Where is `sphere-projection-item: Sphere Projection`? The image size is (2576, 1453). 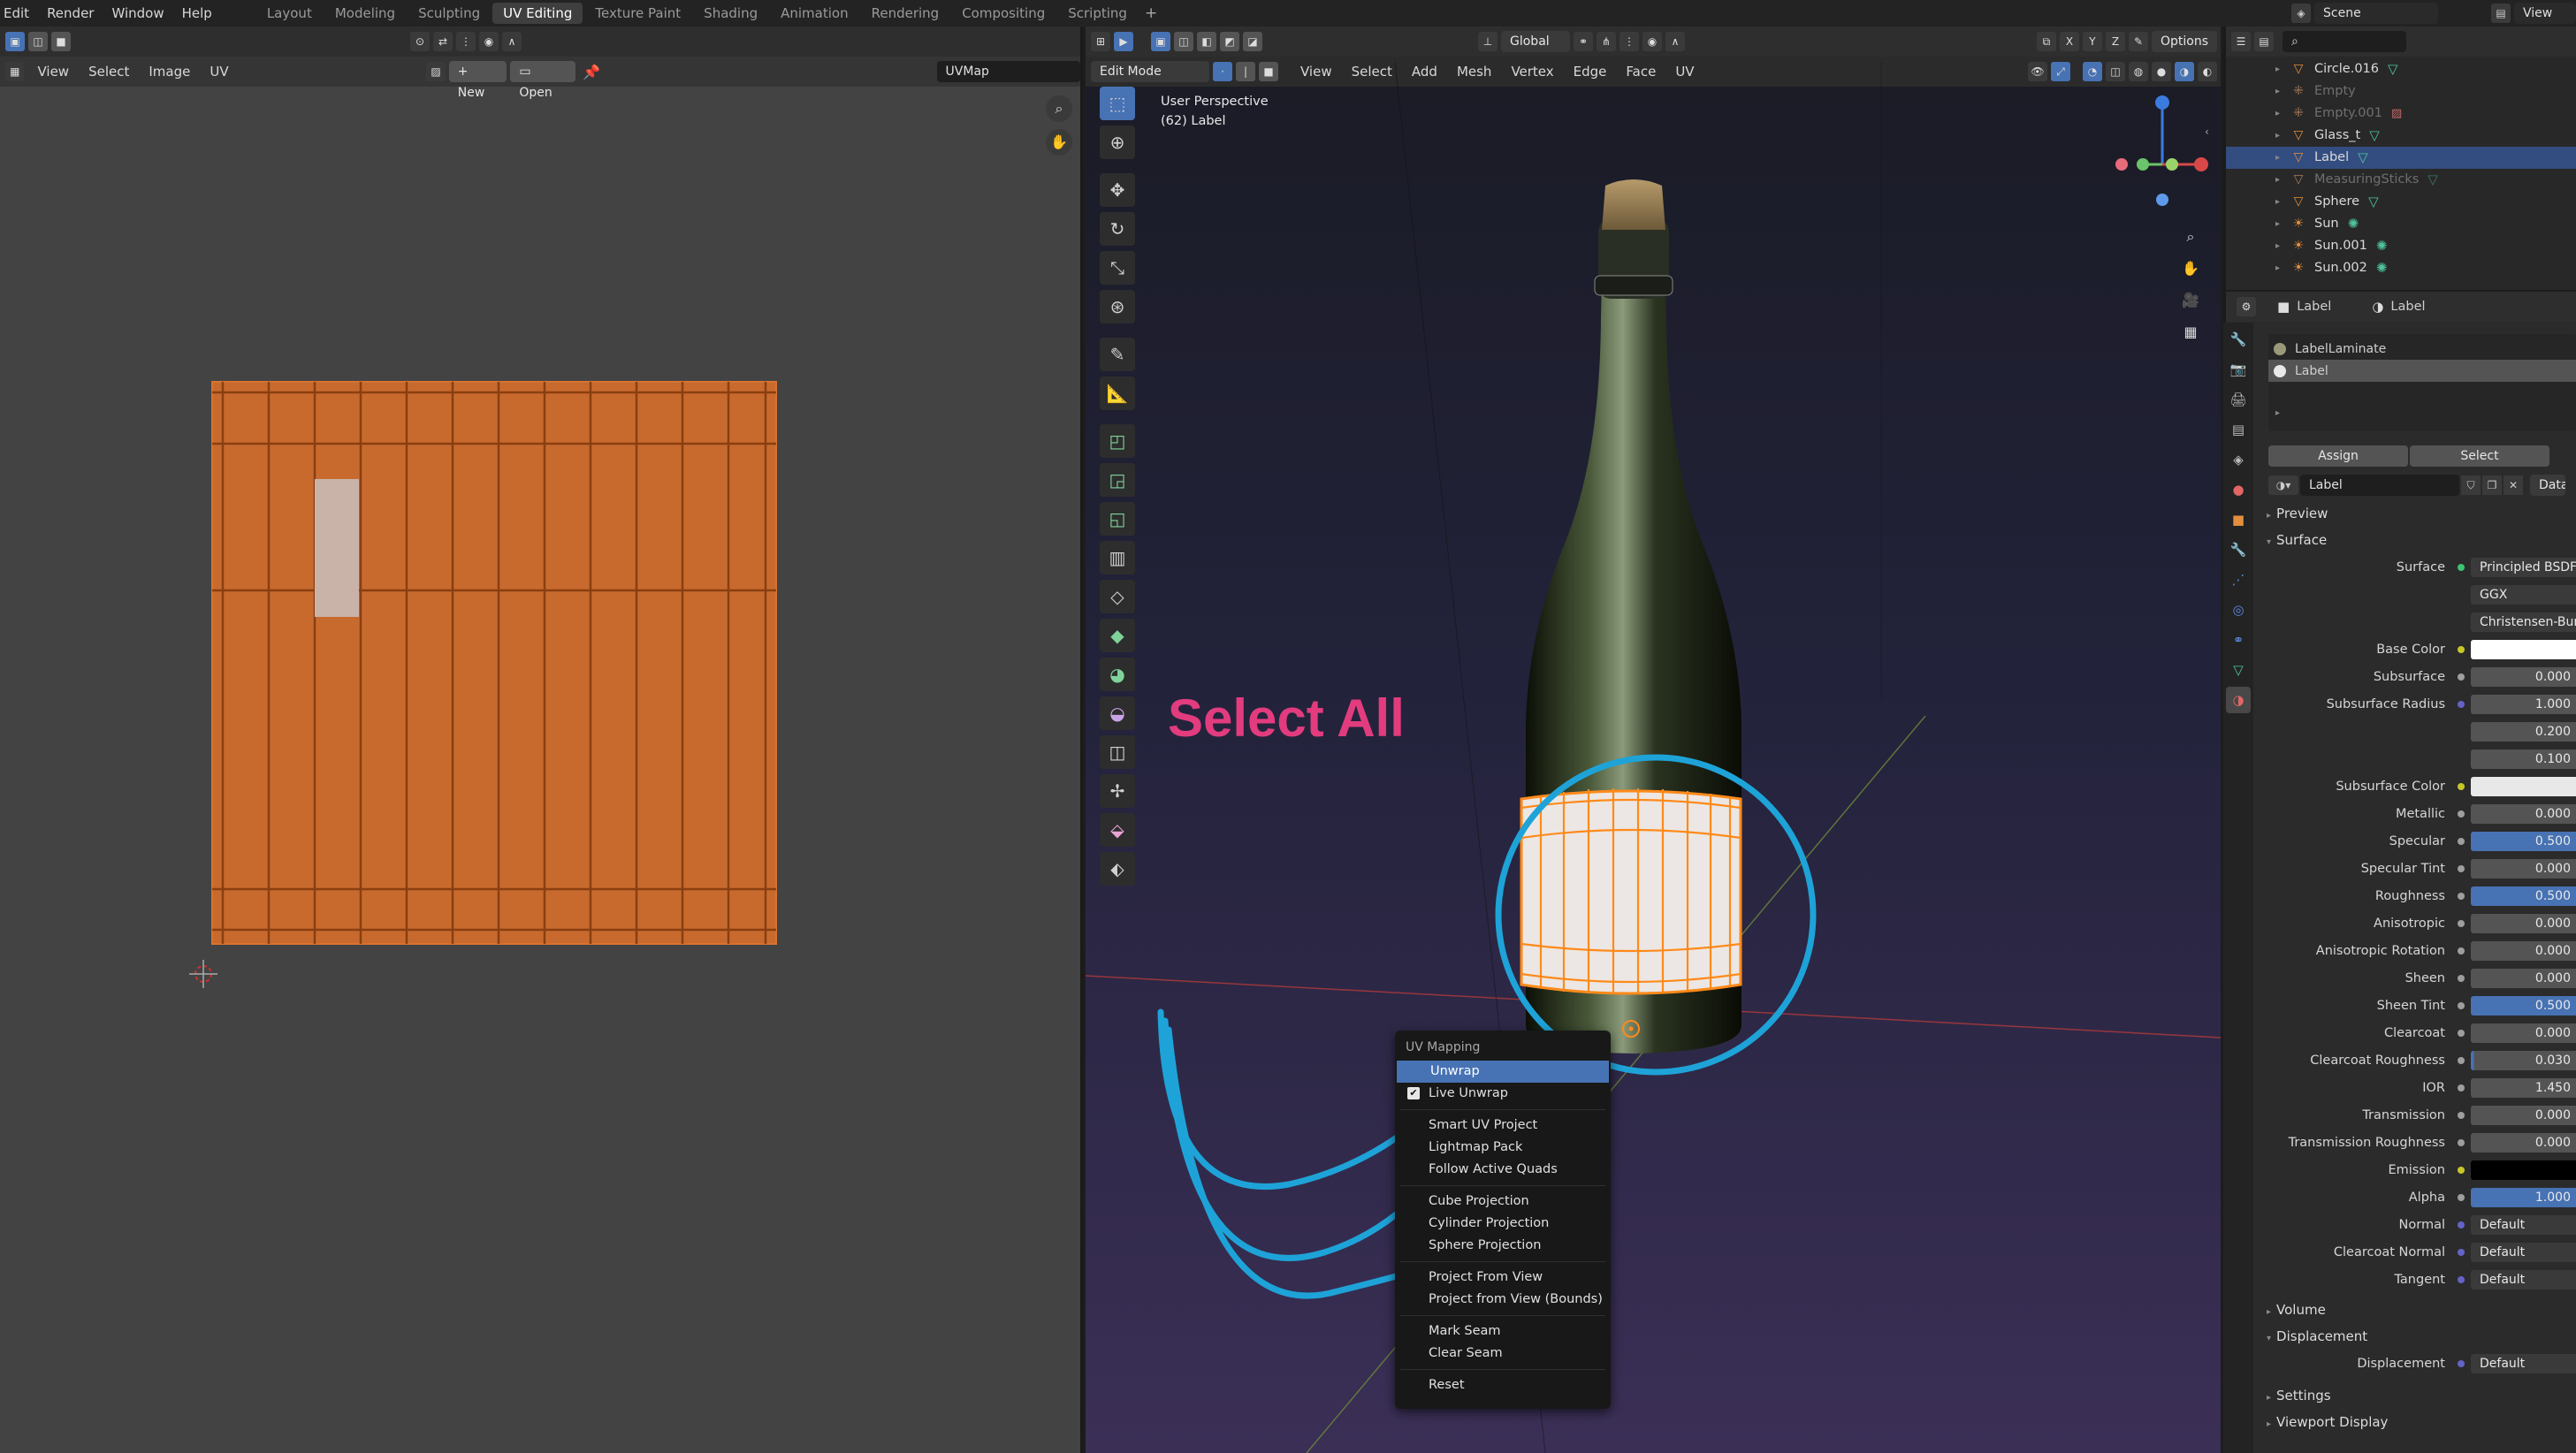 sphere-projection-item: Sphere Projection is located at coordinates (1503, 1246).